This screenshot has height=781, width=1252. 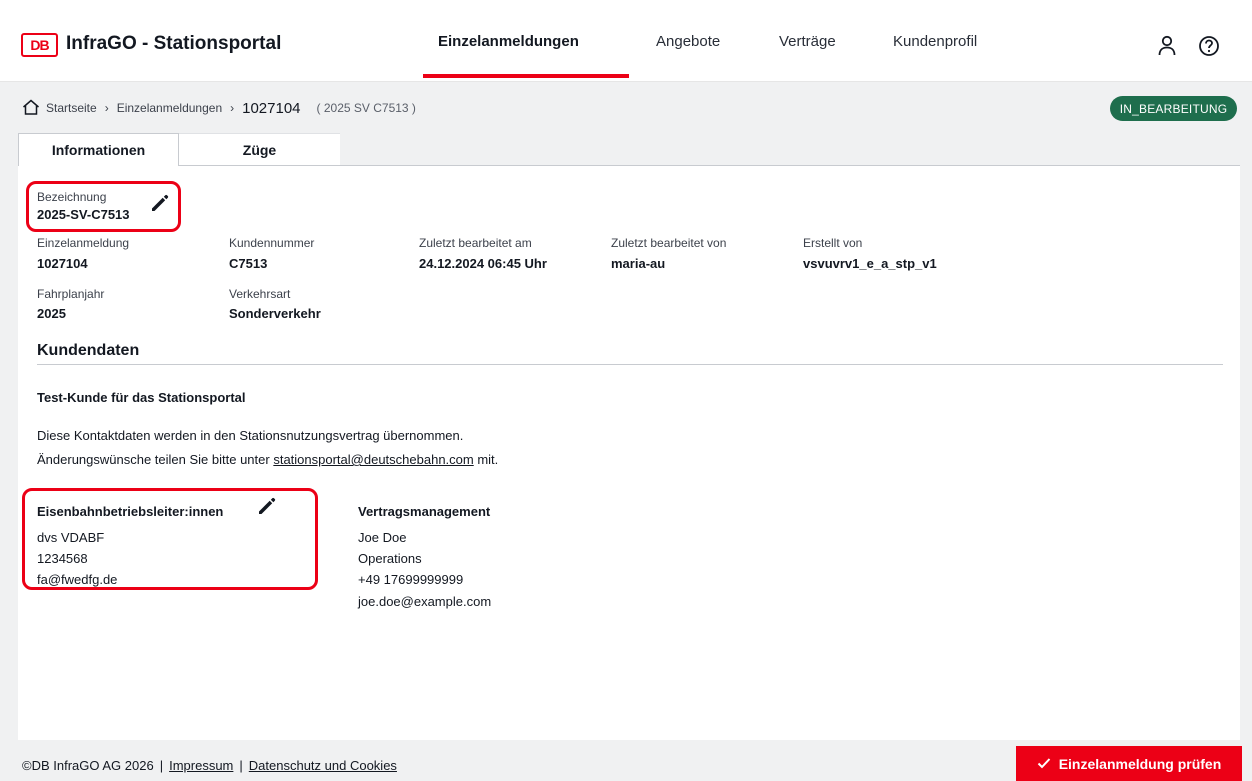 I want to click on fahrplanjahr-value: 2025, so click(x=51, y=313).